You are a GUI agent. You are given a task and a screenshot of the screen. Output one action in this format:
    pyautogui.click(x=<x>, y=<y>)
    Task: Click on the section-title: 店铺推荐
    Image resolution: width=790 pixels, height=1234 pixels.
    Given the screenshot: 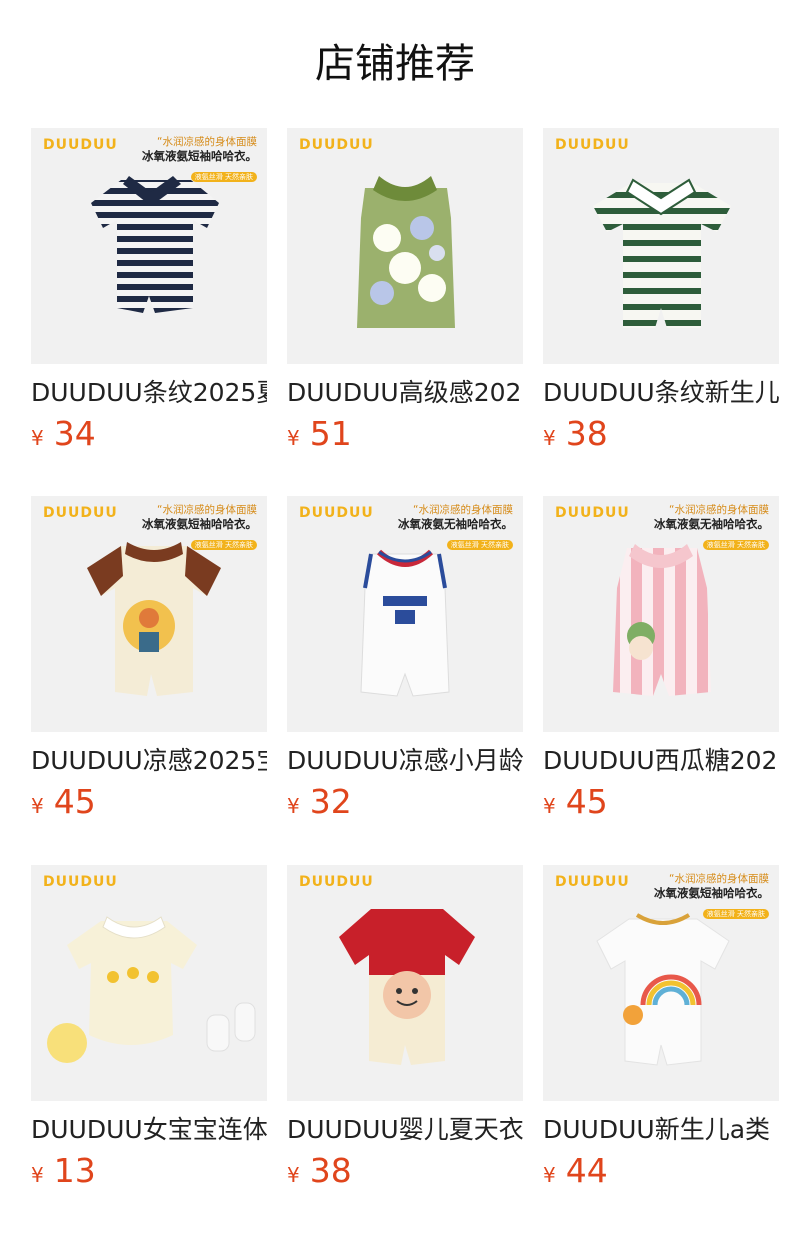 What is the action you would take?
    pyautogui.click(x=395, y=64)
    